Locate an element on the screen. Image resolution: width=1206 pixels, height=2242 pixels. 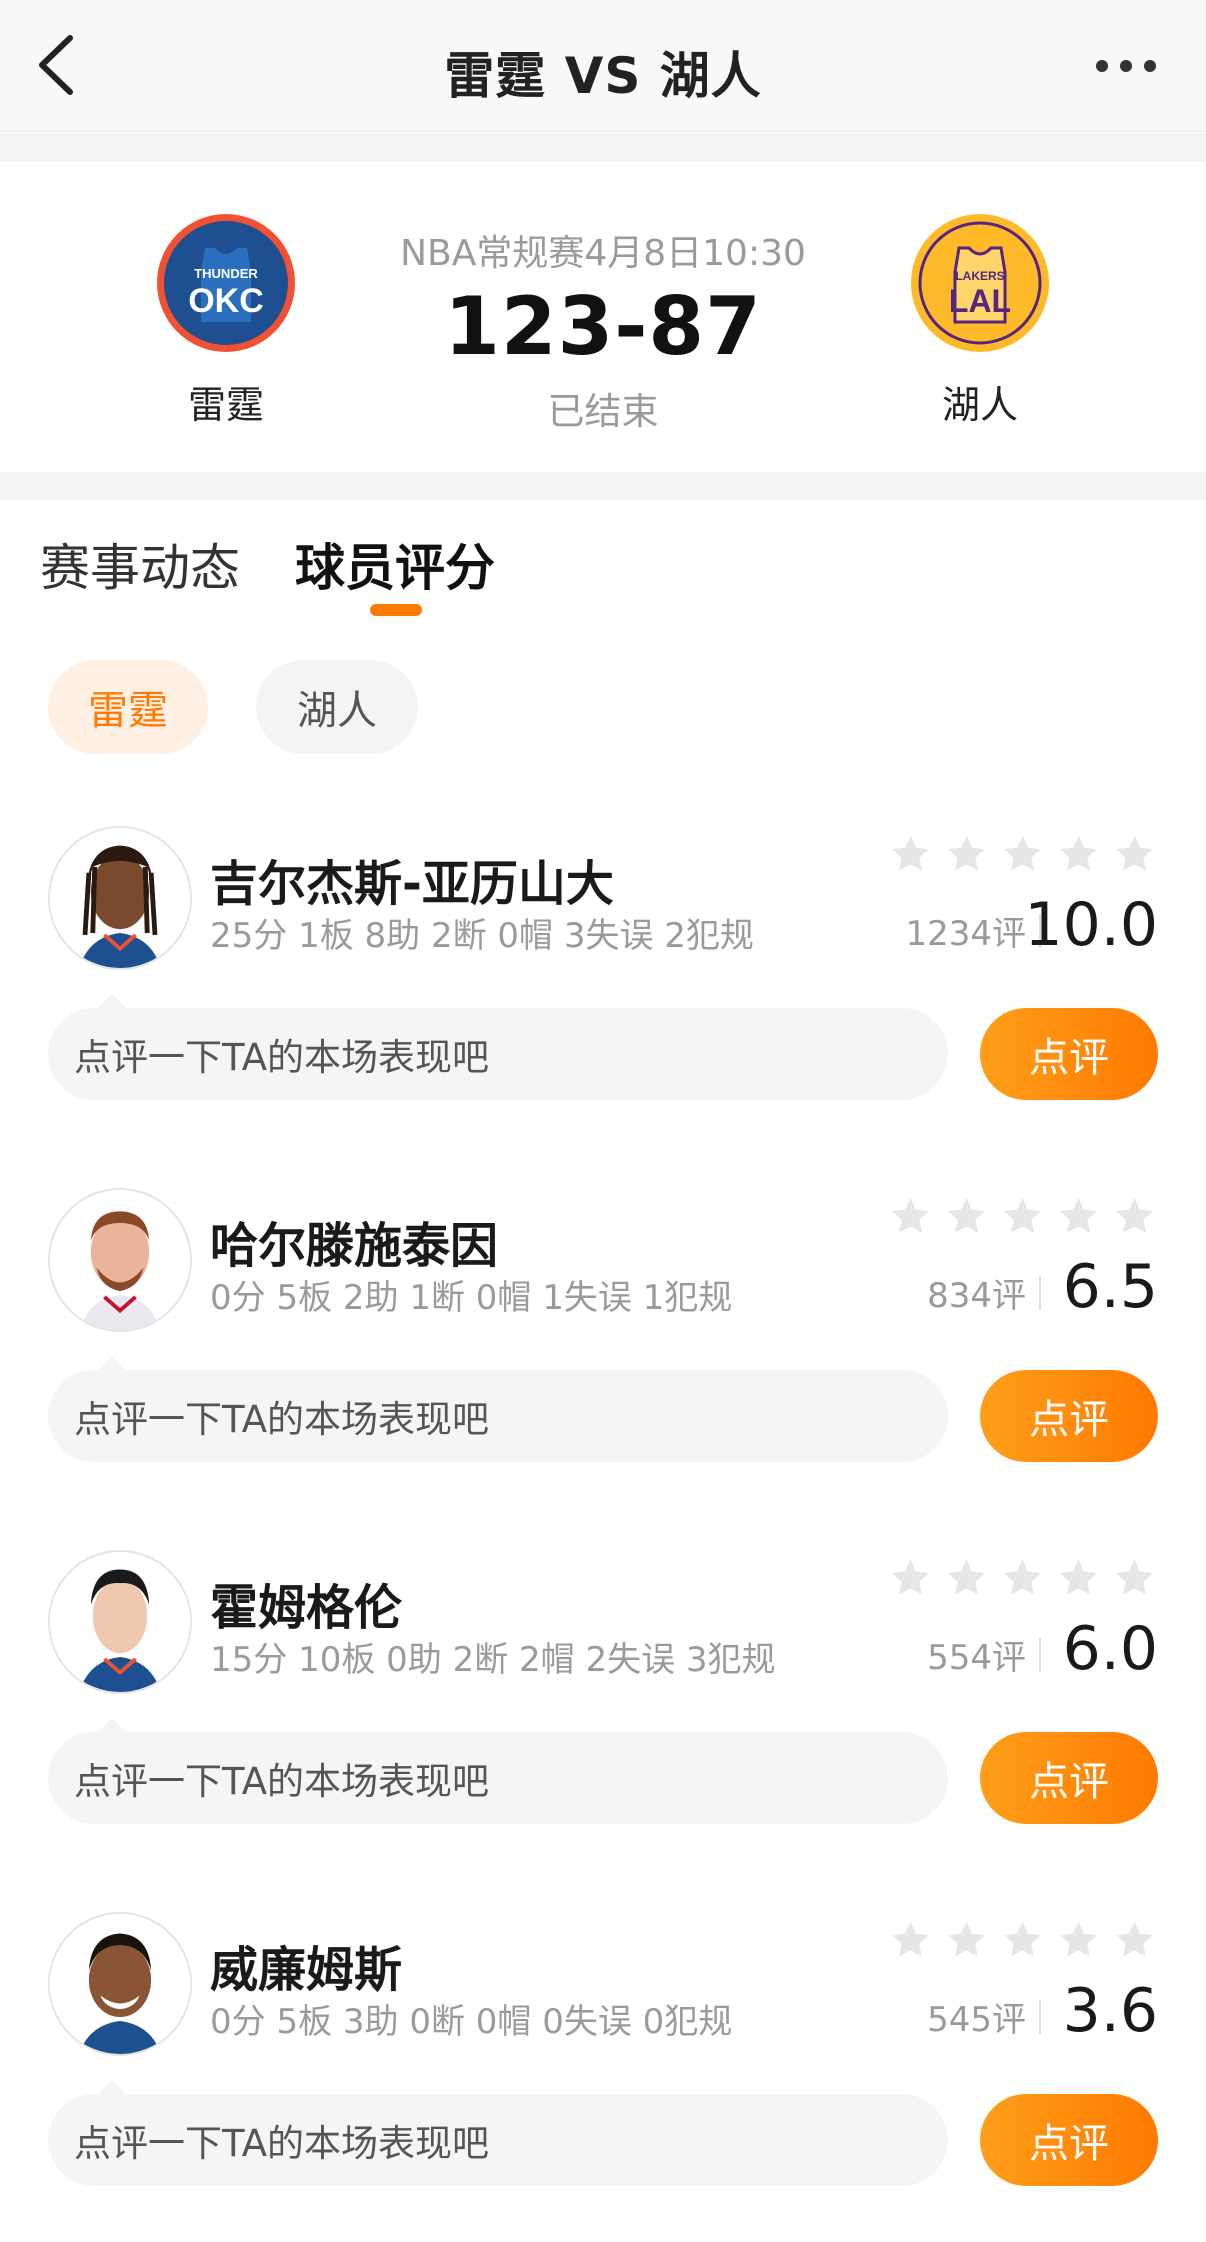
home-team: THUNDER OKC 雷霆 is located at coordinates (226, 320).